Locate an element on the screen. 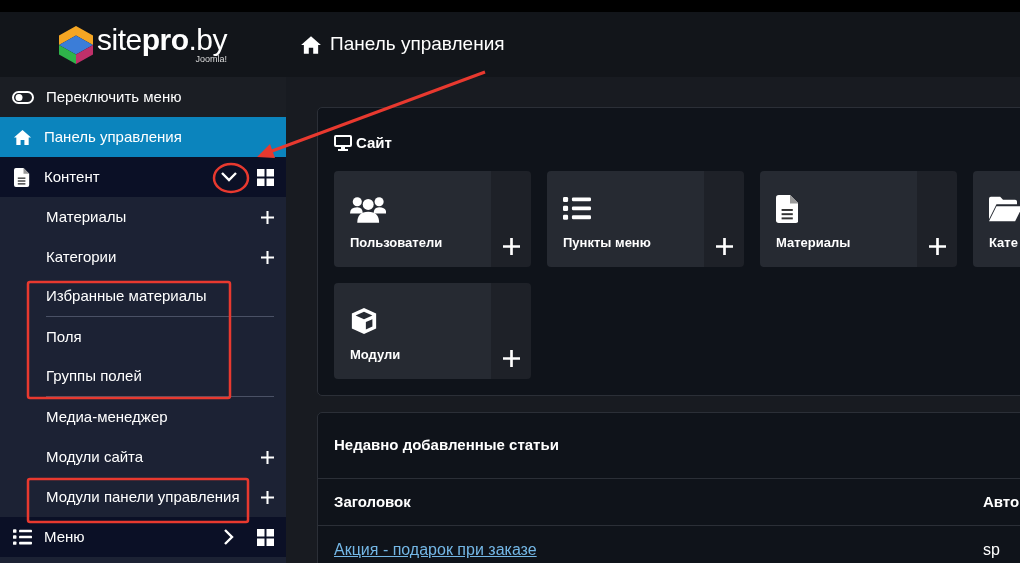  submenu-item: Модули сайта is located at coordinates (160, 457).